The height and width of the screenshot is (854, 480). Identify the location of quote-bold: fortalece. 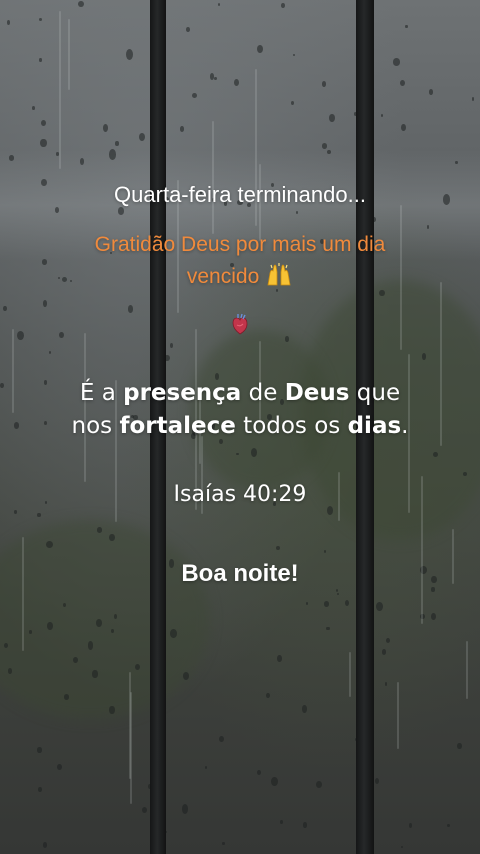
(177, 426).